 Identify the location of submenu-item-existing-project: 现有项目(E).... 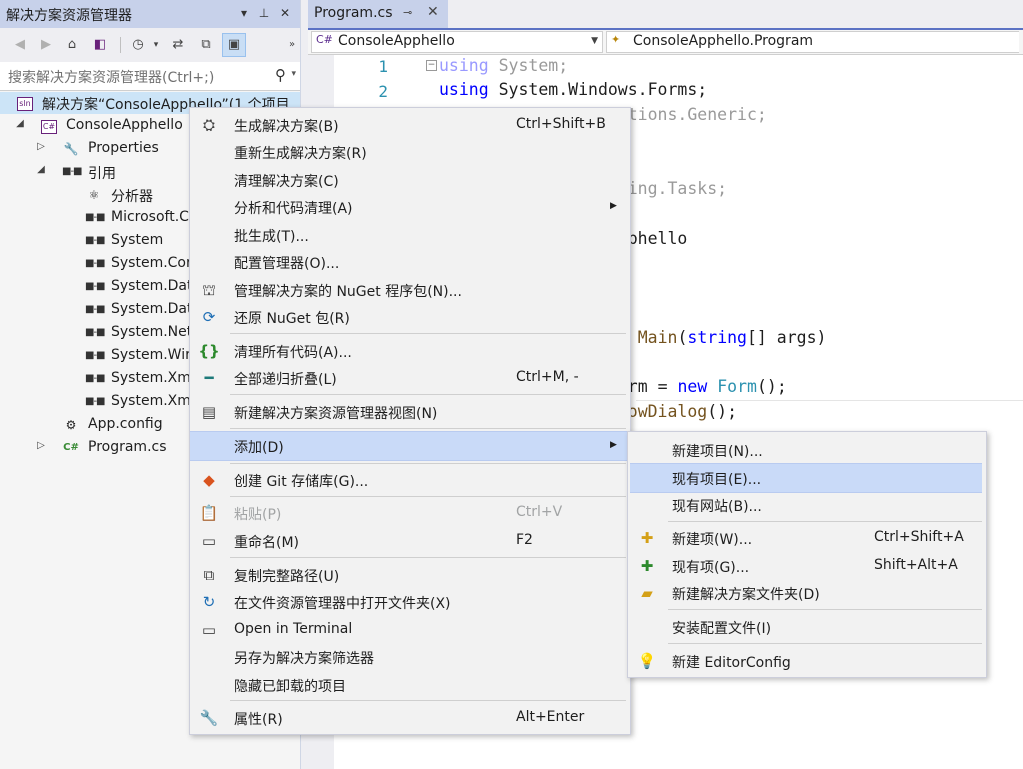
(806, 478).